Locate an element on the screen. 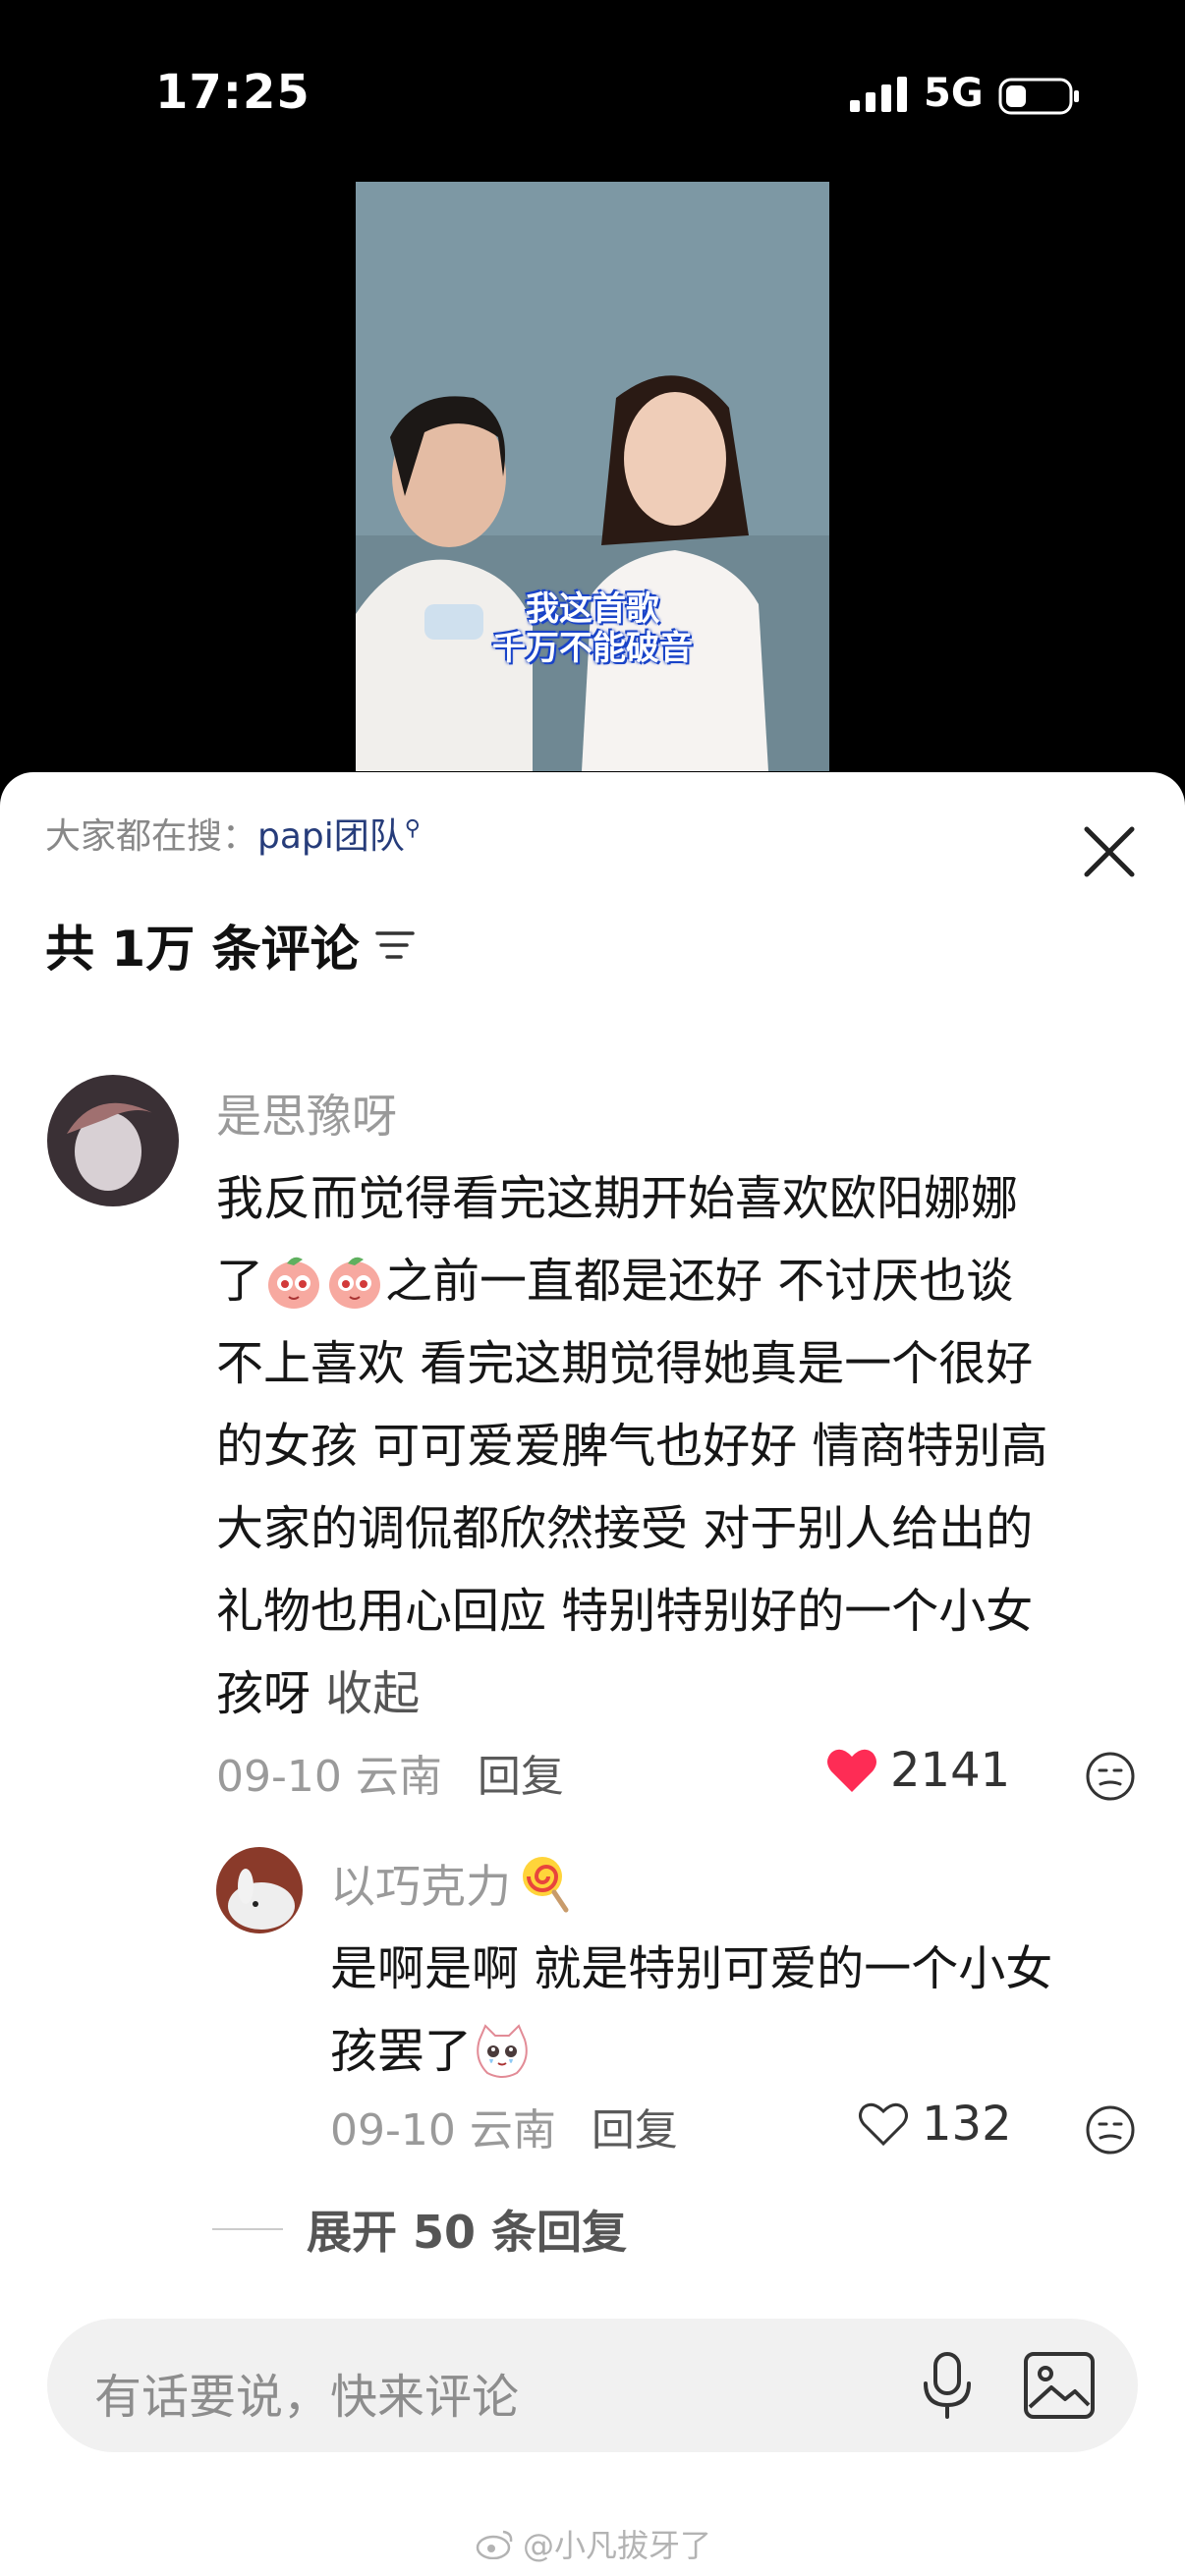 This screenshot has width=1185, height=2576. comment-line: 是啊是啊 就是特别可爱的一个小女 is located at coordinates (691, 1968).